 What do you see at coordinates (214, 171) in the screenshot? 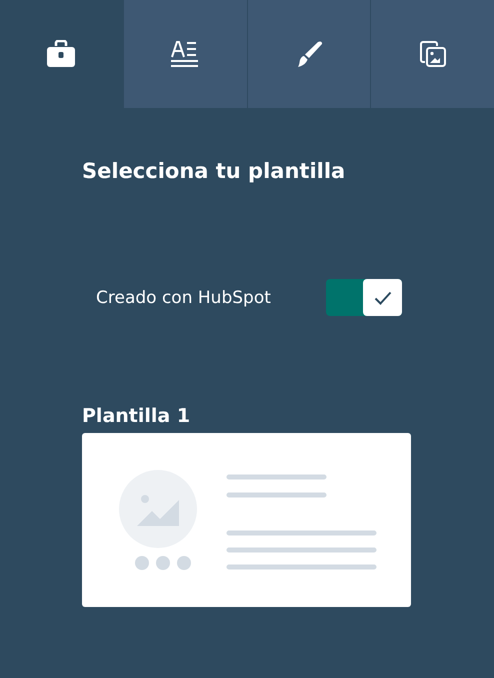
I see `panel-heading: Selecciona tu plantilla` at bounding box center [214, 171].